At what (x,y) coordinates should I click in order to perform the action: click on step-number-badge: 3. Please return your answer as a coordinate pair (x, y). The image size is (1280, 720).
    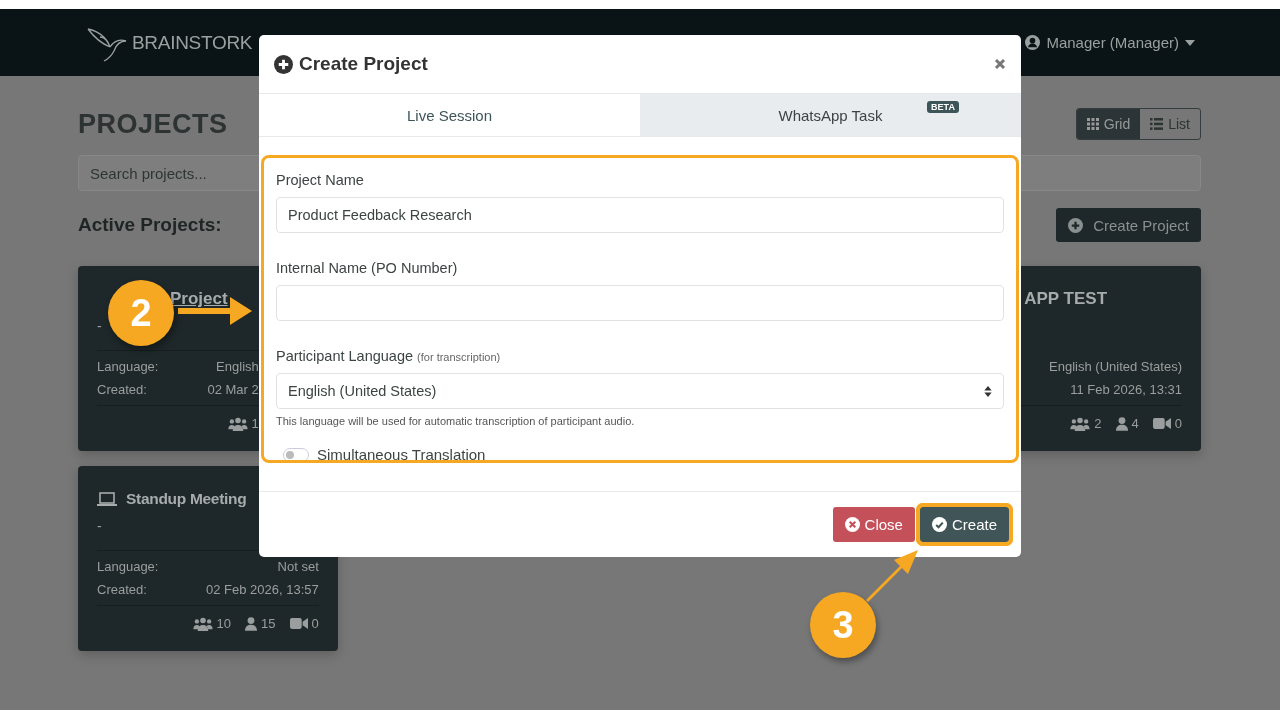
    Looking at the image, I should click on (843, 625).